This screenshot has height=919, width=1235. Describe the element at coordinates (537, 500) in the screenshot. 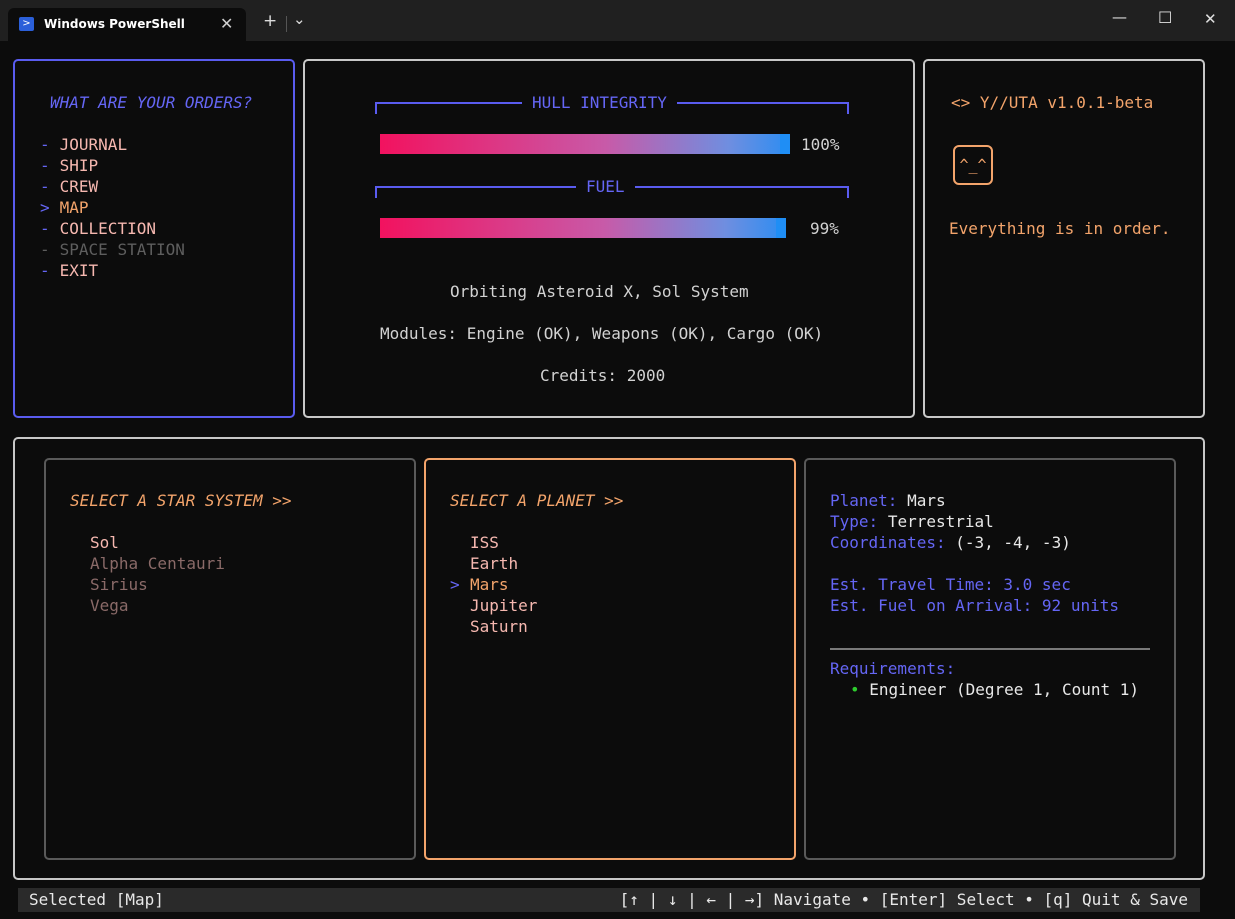

I see `planet-title: SELECT A PLANET >>` at that location.